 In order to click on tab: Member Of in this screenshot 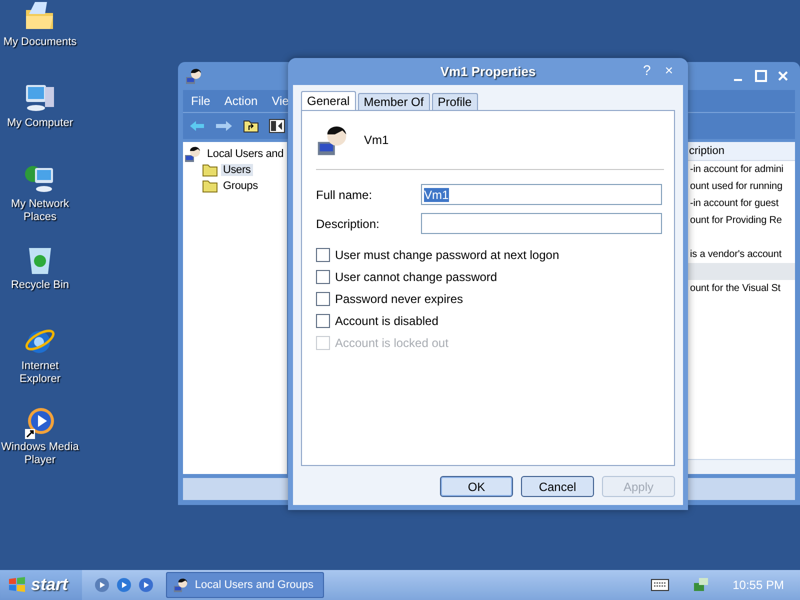, I will do `click(394, 101)`.